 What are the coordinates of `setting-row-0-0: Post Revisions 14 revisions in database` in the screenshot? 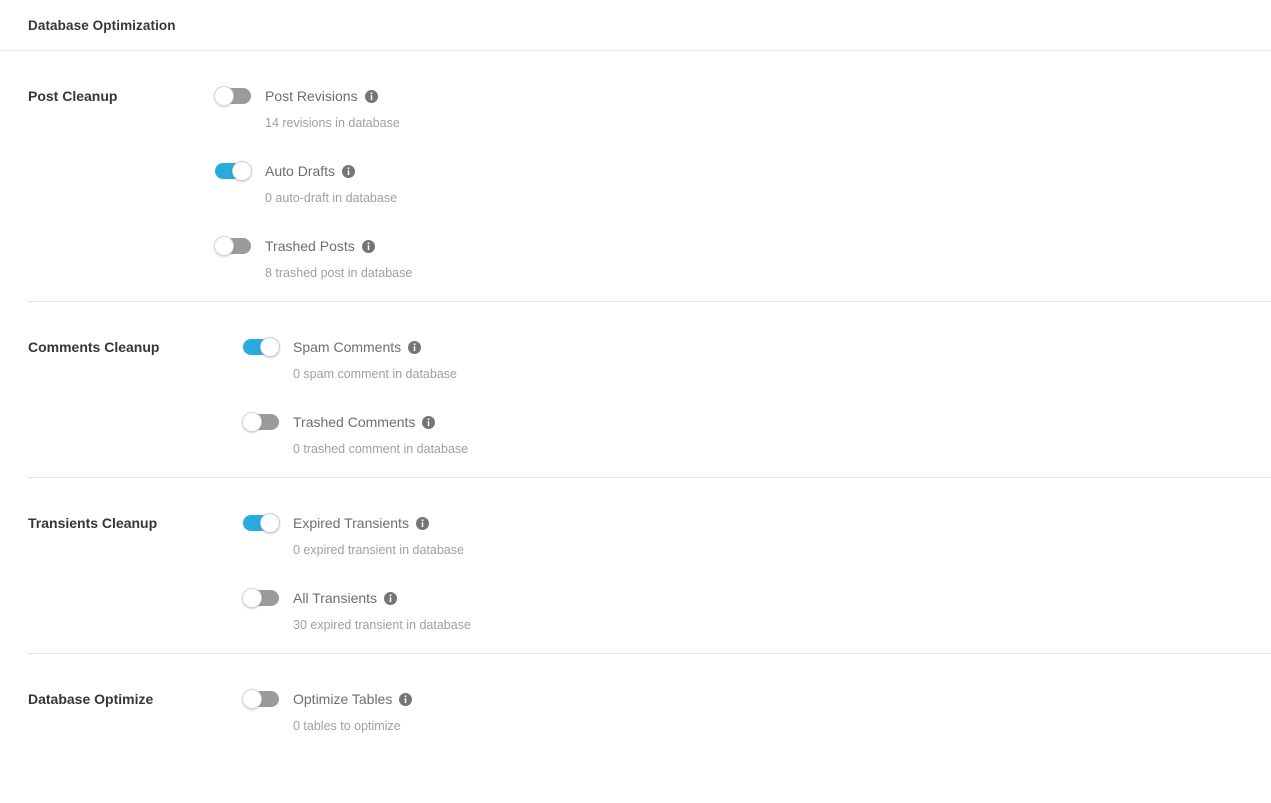 It's located at (742, 108).